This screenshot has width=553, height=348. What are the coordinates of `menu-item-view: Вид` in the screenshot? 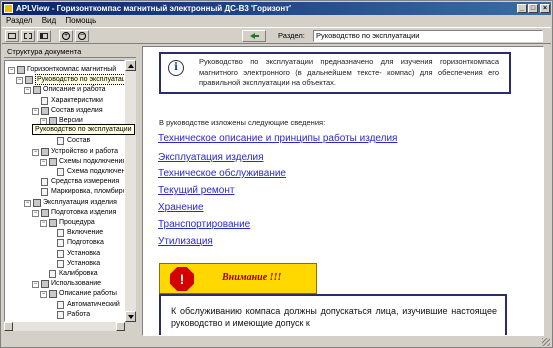 It's located at (49, 20).